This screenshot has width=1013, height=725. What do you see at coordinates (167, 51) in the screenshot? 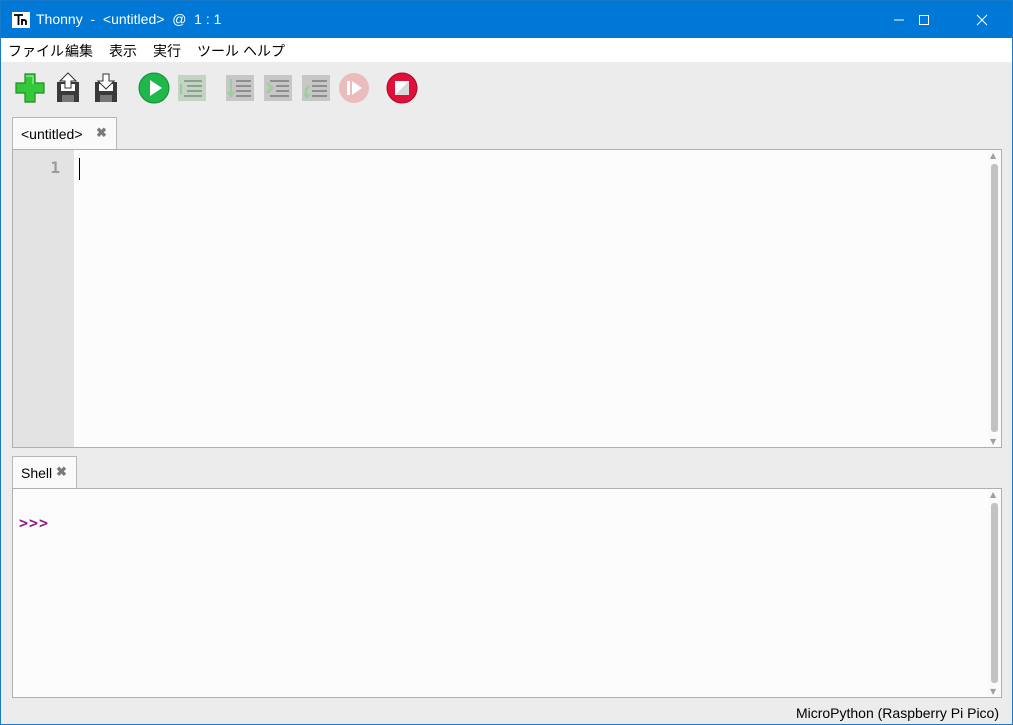
I see `menu-run: 実行` at bounding box center [167, 51].